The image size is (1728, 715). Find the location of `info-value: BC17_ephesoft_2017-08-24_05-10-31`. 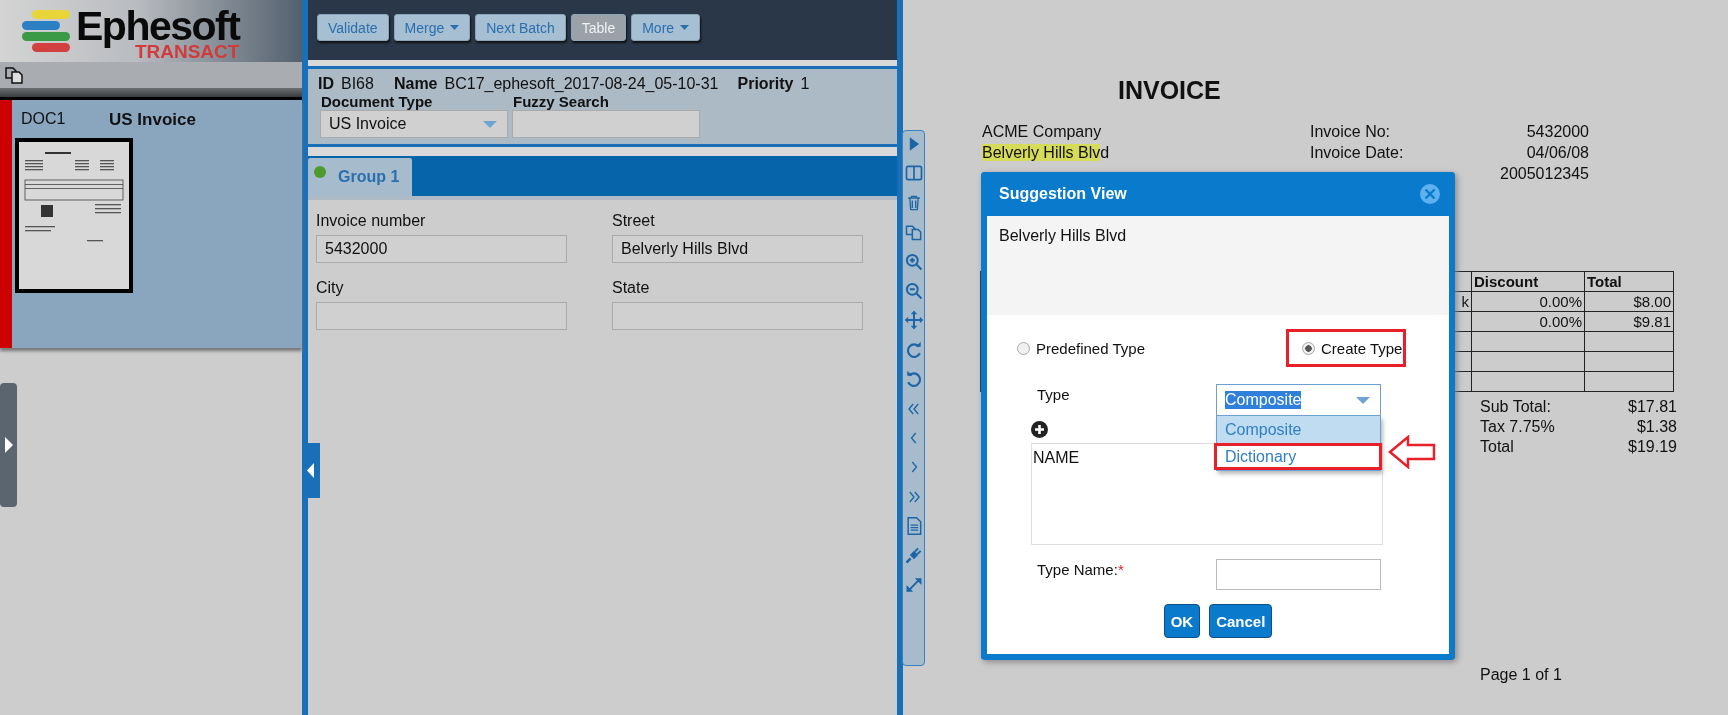

info-value: BC17_ephesoft_2017-08-24_05-10-31 is located at coordinates (581, 84).